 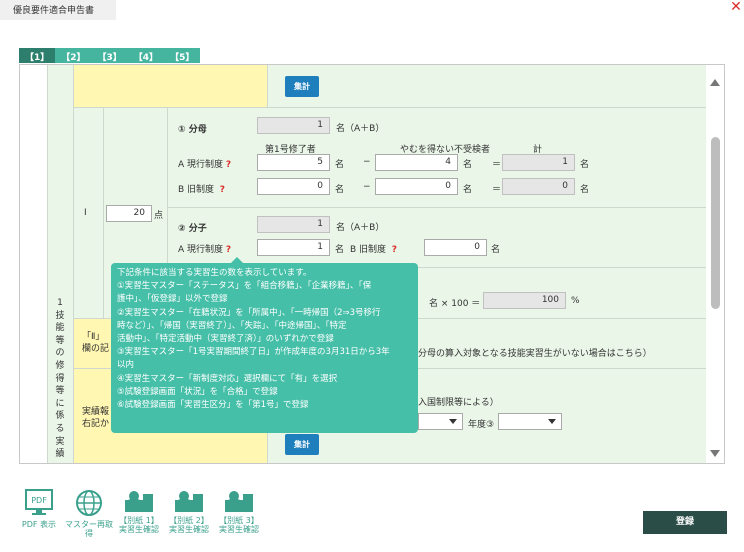 What do you see at coordinates (189, 513) in the screenshot?
I see `appendix-2-button: 【別紙 2】 実習生確認` at bounding box center [189, 513].